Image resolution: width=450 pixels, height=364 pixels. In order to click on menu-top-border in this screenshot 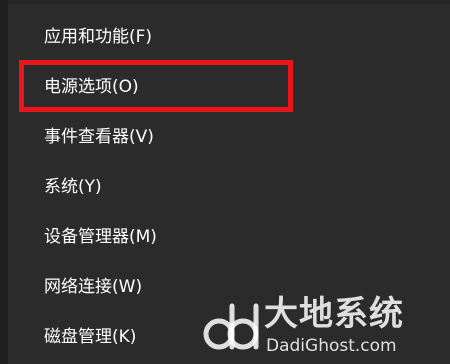, I will do `click(225, 2)`.